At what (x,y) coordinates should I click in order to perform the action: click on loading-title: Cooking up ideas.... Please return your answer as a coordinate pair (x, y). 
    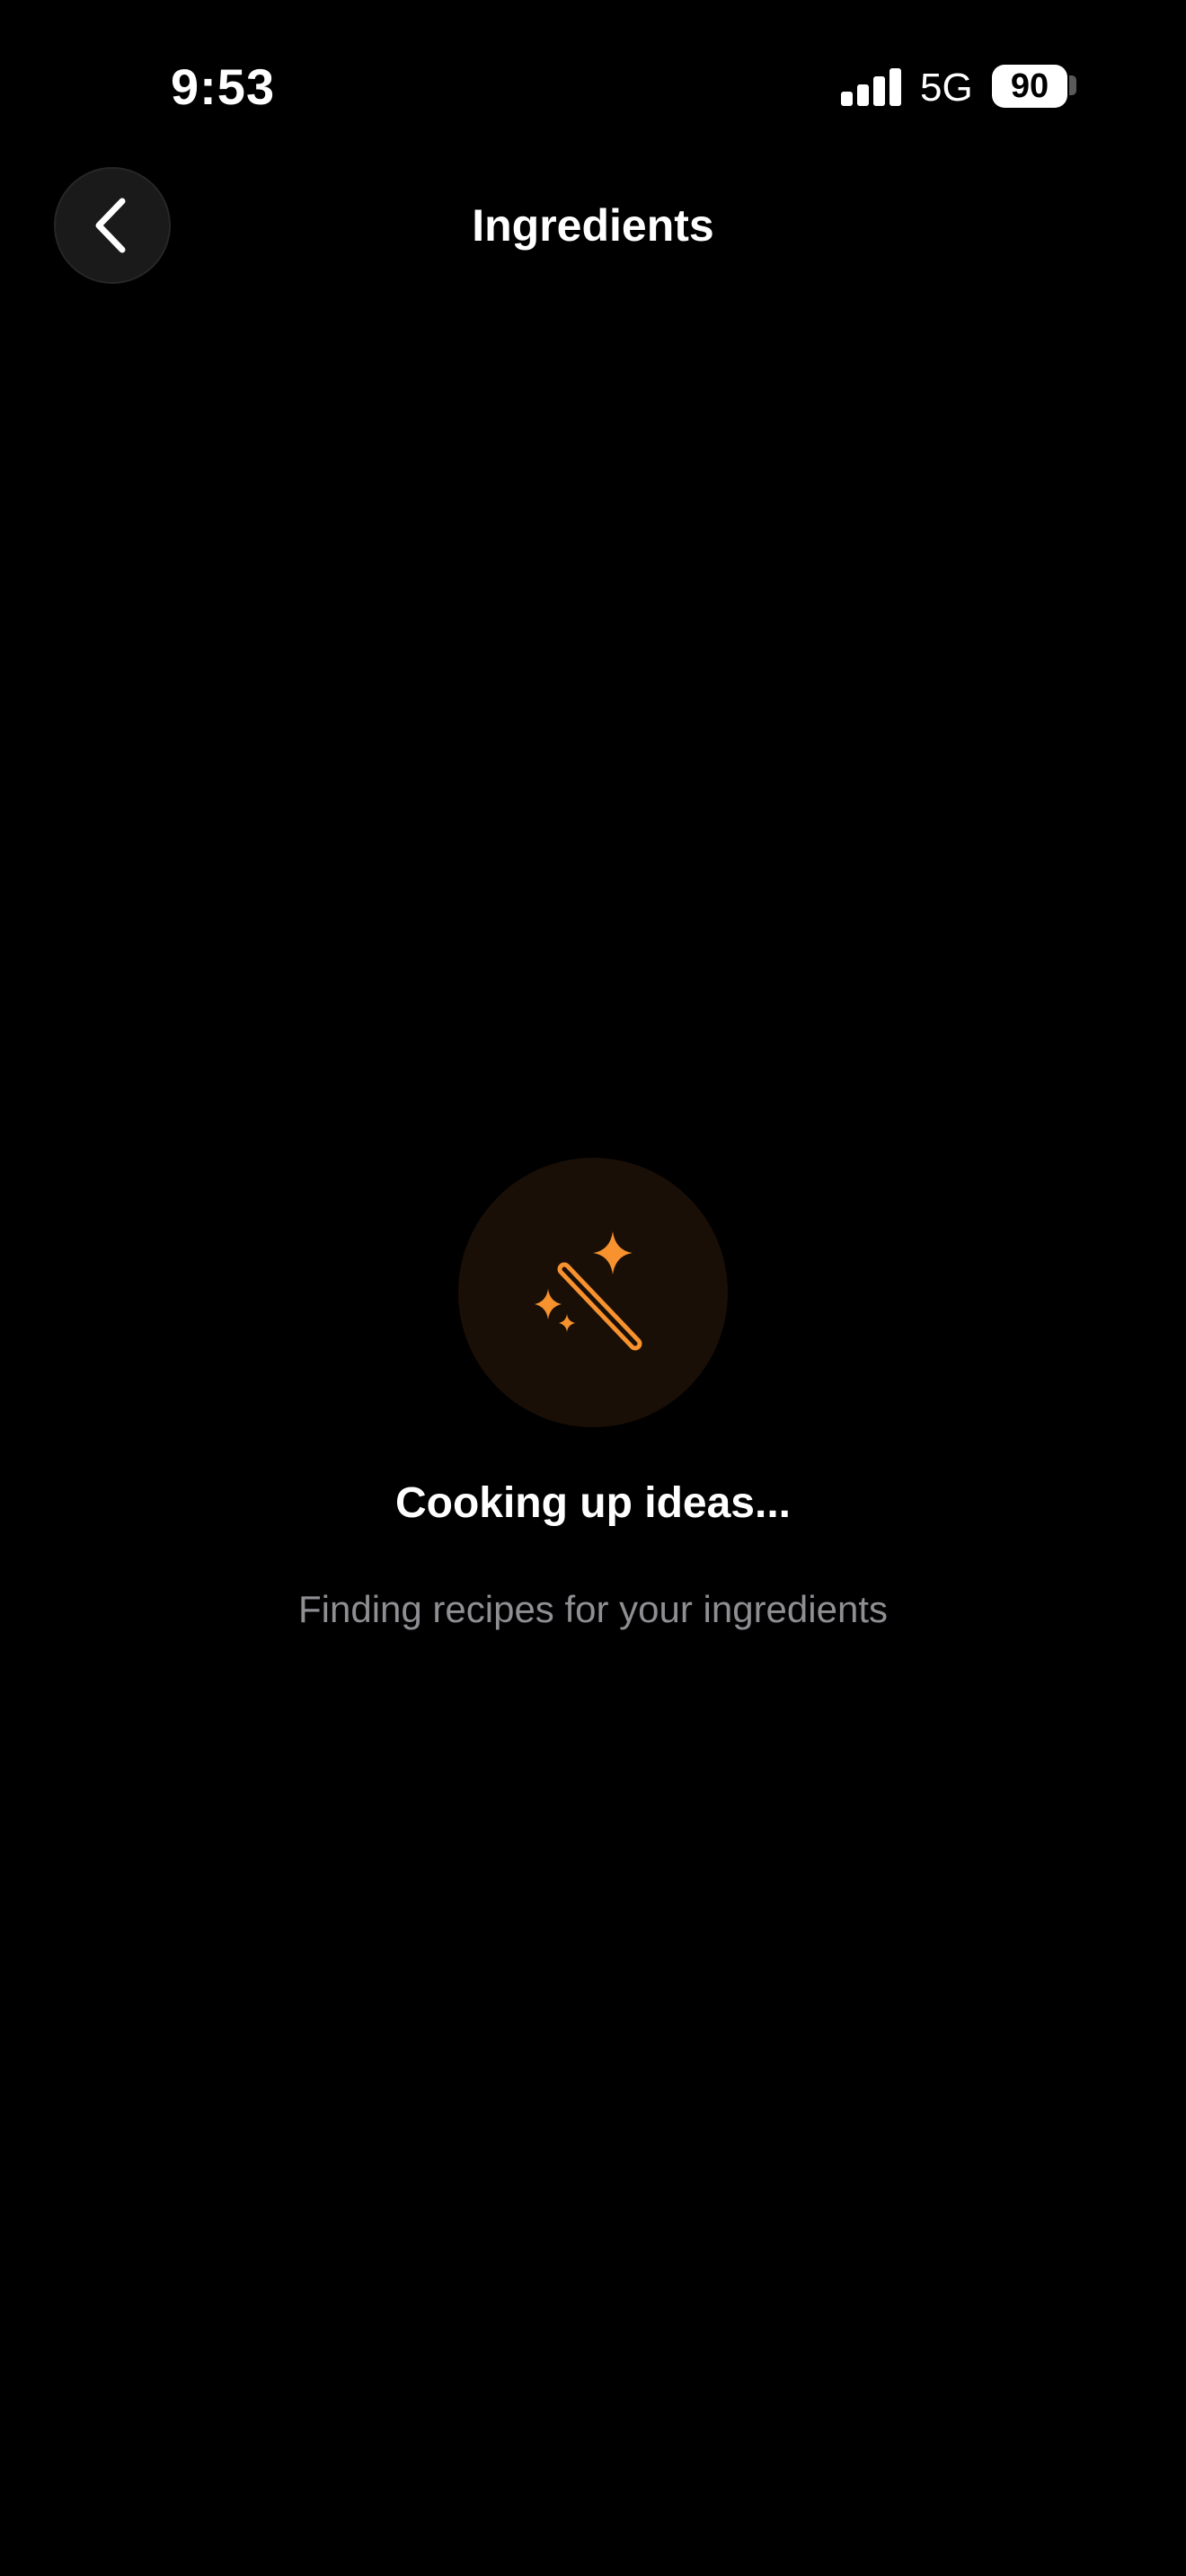
    Looking at the image, I should click on (593, 1503).